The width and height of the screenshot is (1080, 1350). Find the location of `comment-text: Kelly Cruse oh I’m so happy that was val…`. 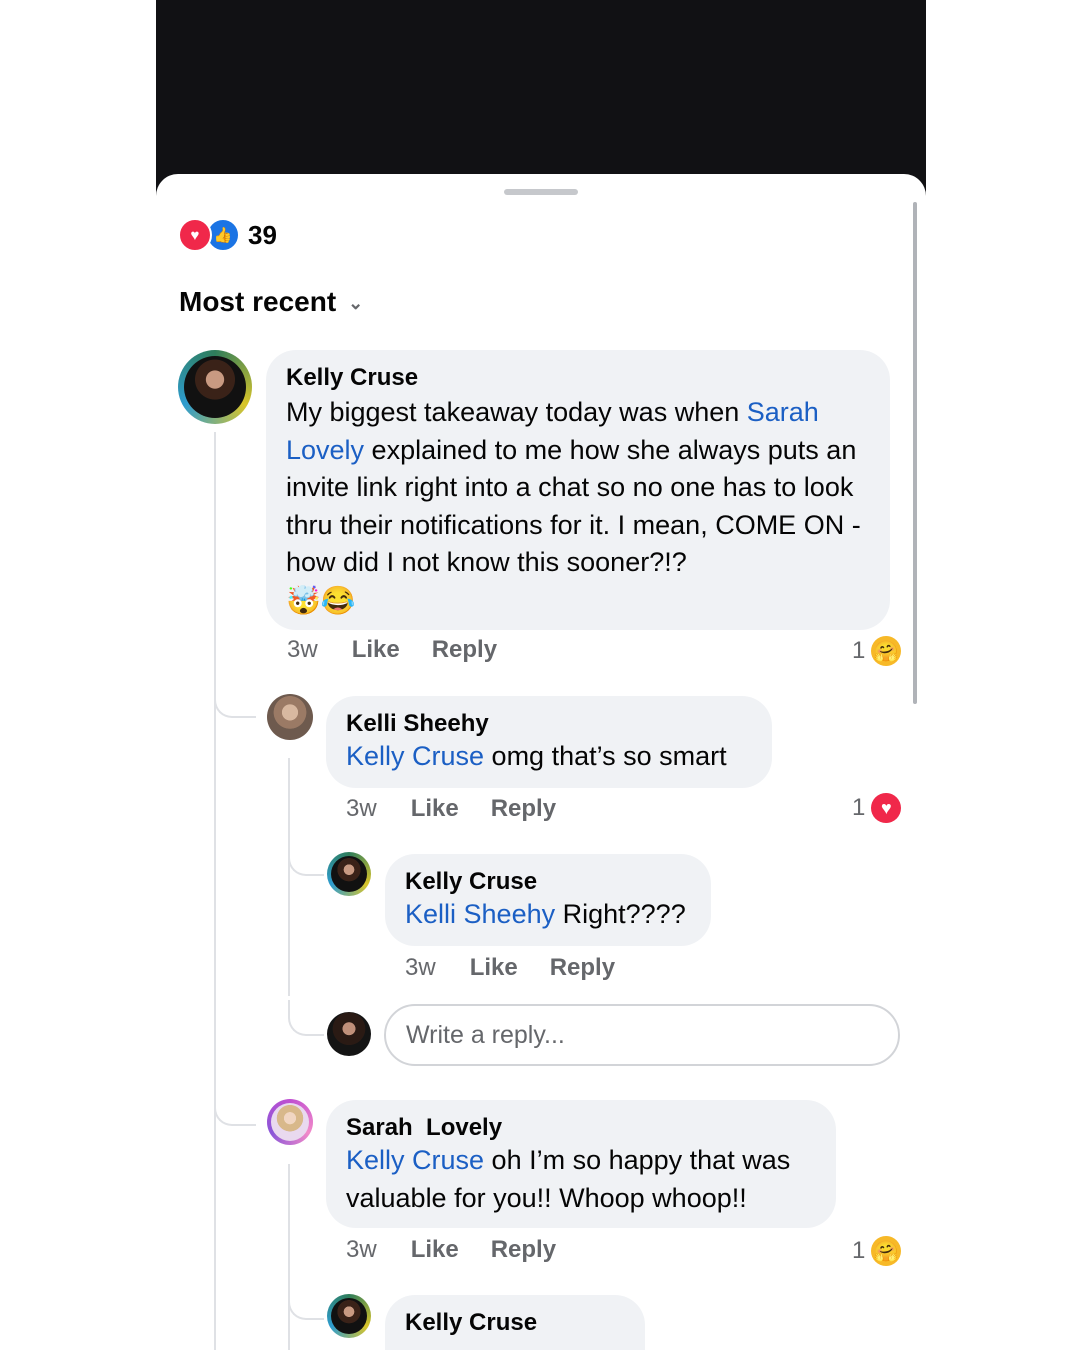

comment-text: Kelly Cruse oh I’m so happy that was val… is located at coordinates (568, 1179).